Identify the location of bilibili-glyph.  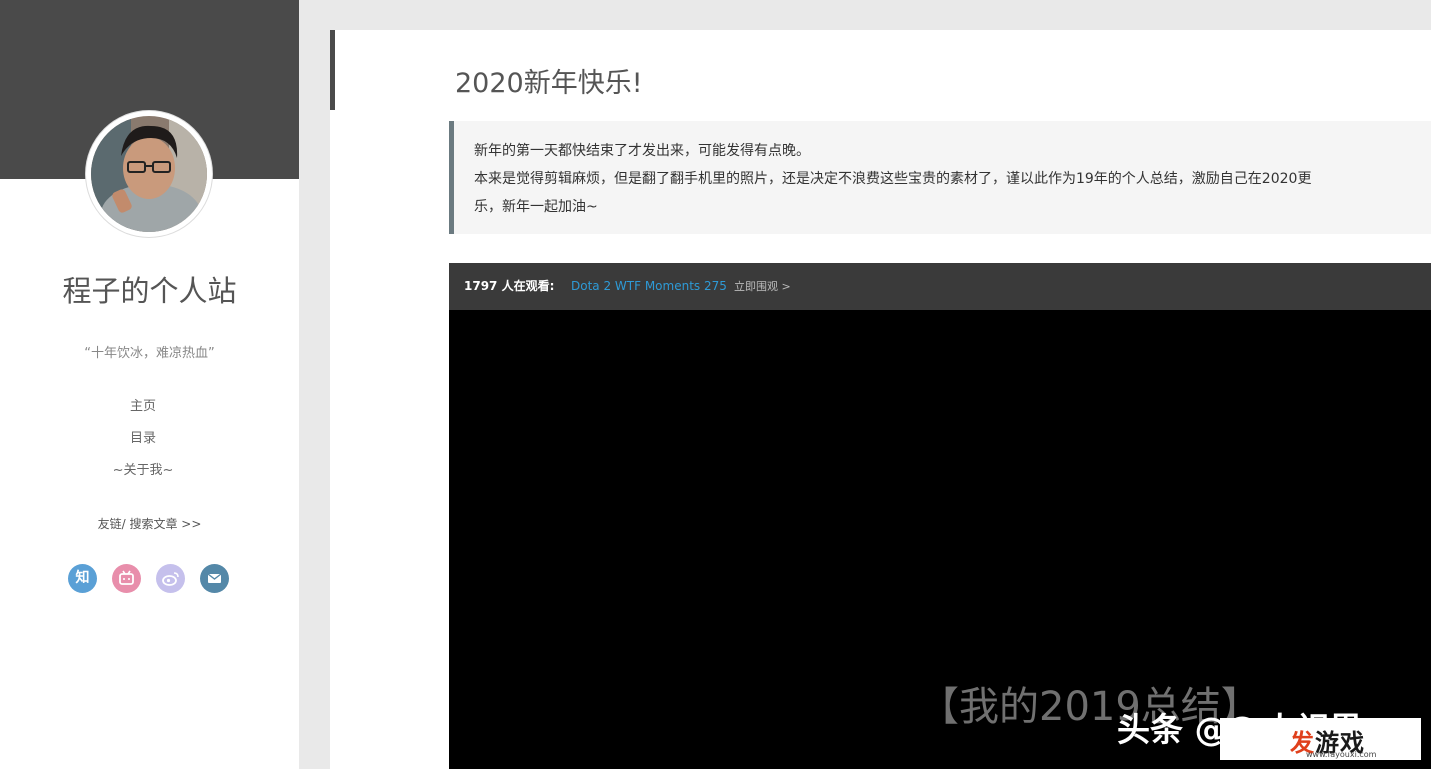
(126, 577).